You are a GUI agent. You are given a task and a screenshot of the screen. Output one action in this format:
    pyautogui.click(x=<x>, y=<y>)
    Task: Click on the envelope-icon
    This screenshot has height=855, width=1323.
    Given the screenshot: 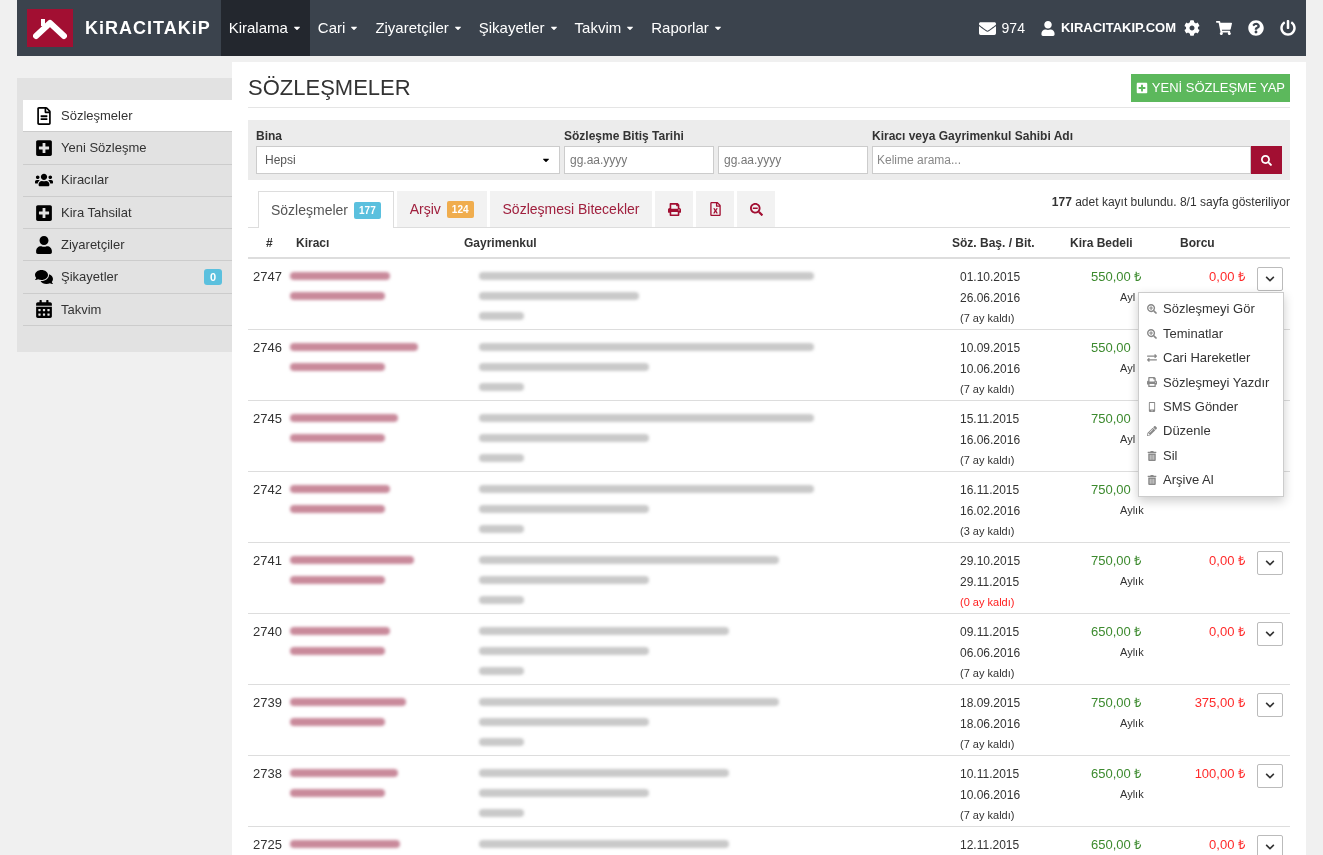 What is the action you would take?
    pyautogui.click(x=987, y=28)
    